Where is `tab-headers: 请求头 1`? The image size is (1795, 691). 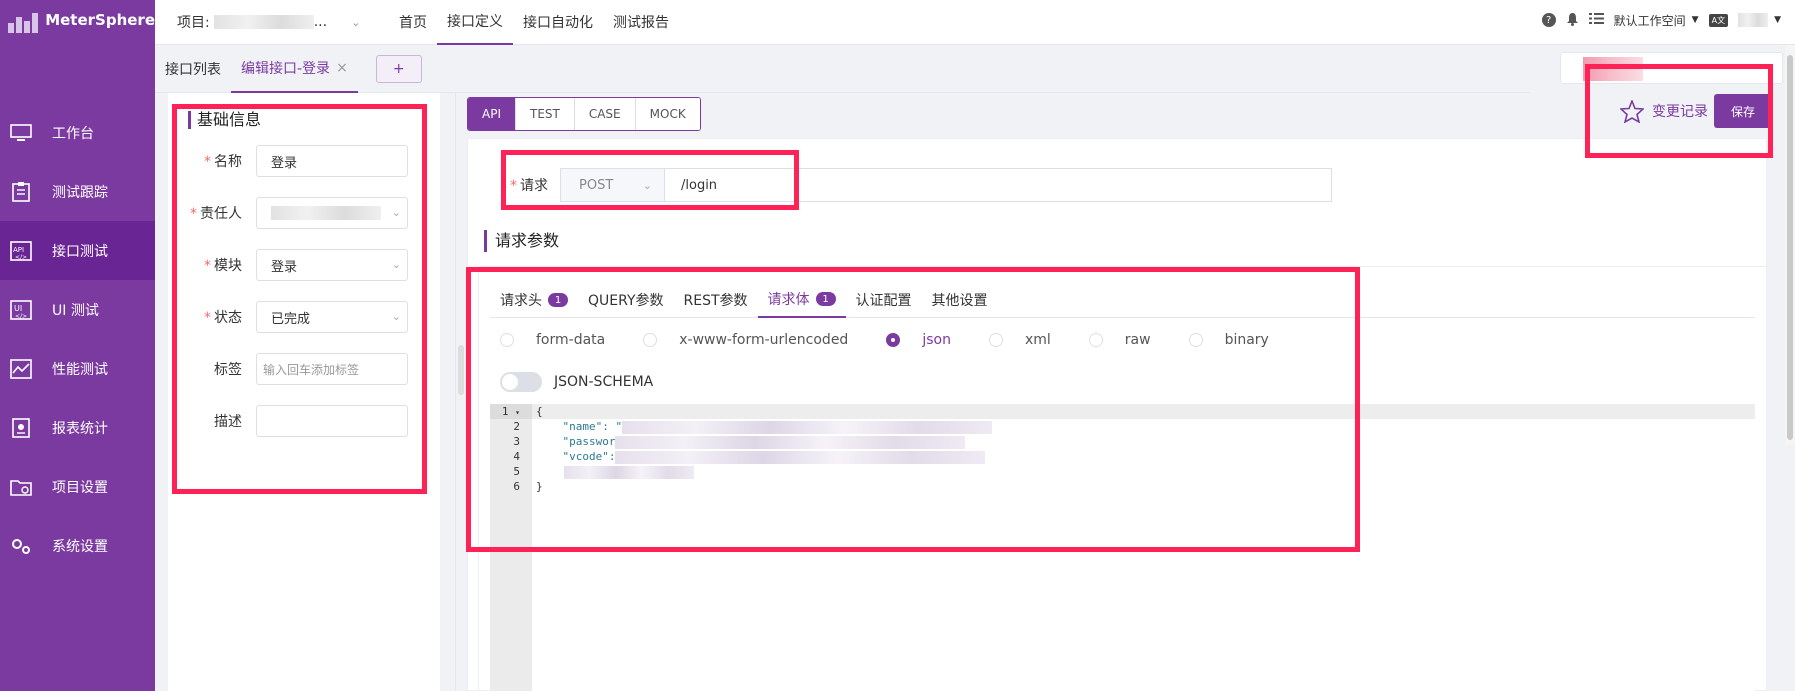 tab-headers: 请求头 1 is located at coordinates (534, 300).